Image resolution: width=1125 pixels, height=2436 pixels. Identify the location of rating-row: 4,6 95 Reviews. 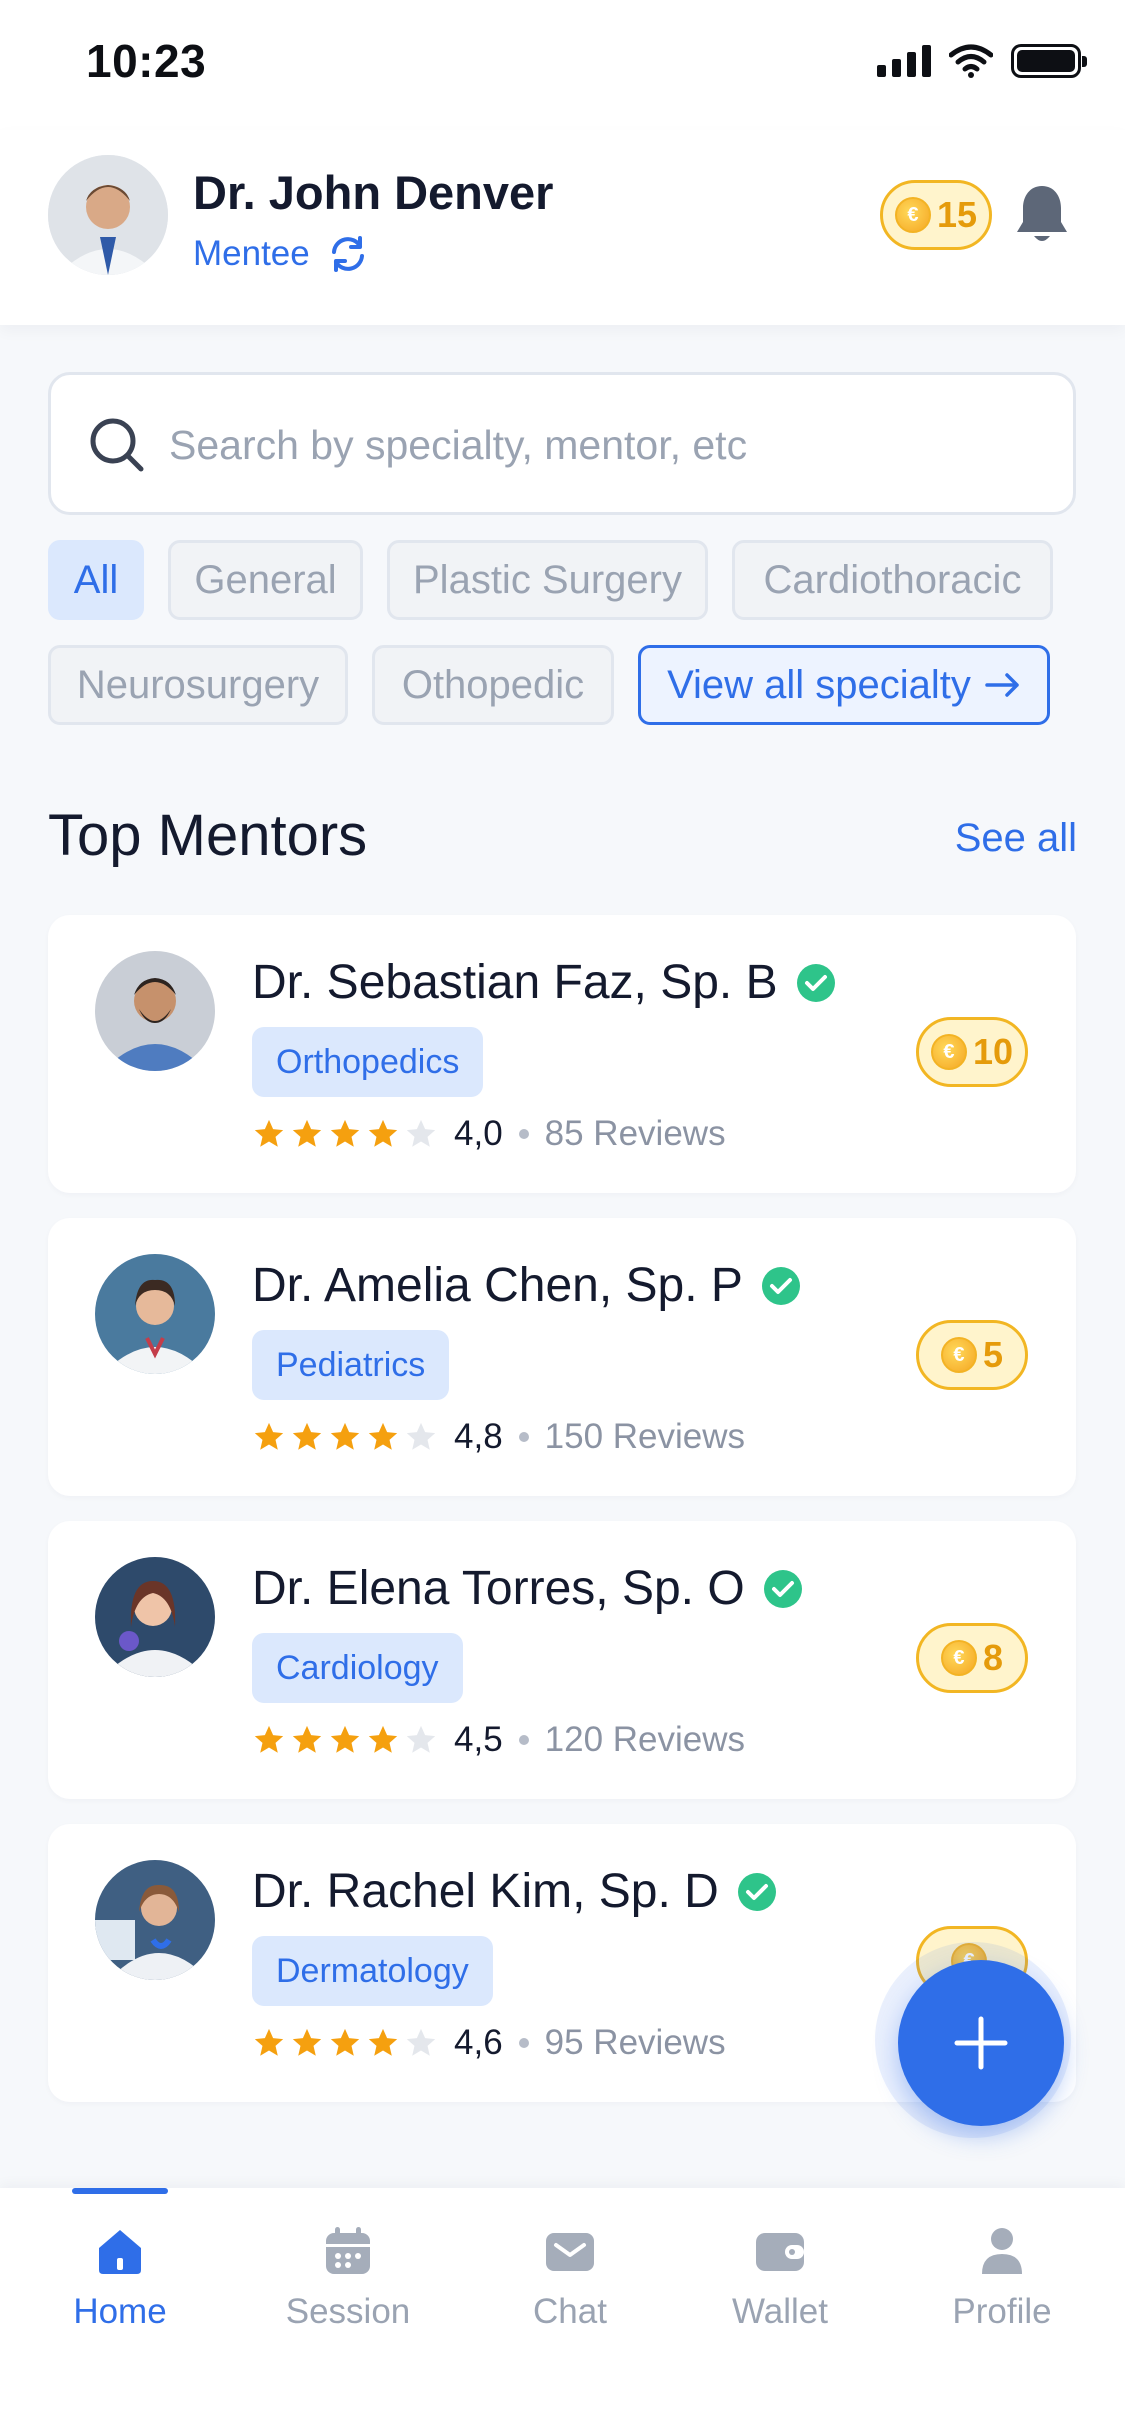
(489, 2043).